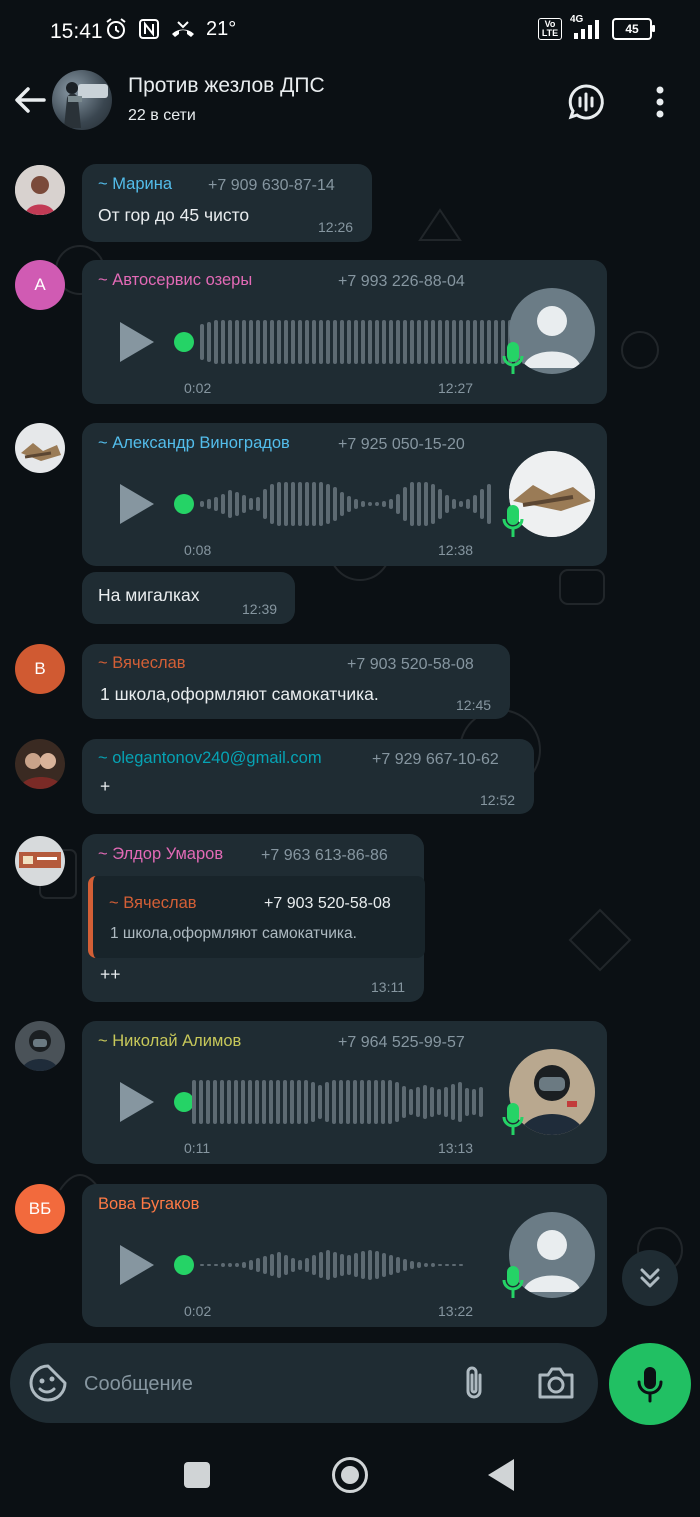 The image size is (700, 1517). I want to click on message-time: 12:39, so click(260, 609).